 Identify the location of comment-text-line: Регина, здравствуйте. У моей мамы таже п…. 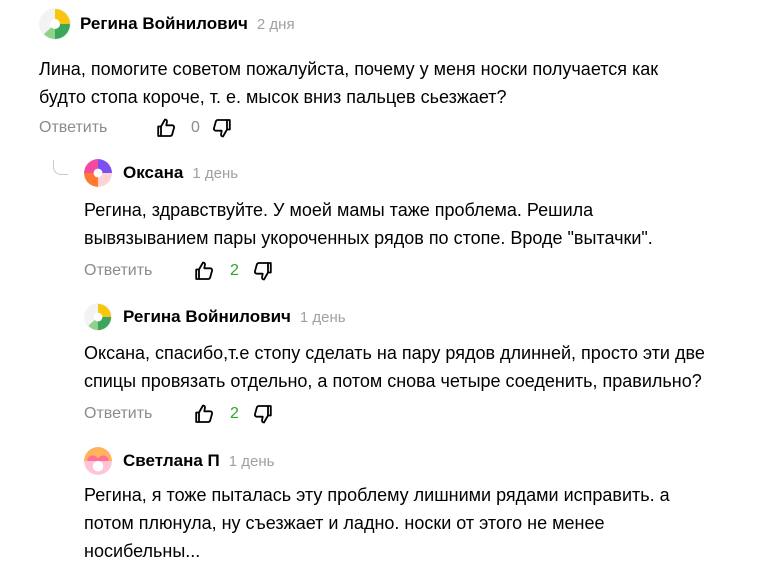
(339, 210).